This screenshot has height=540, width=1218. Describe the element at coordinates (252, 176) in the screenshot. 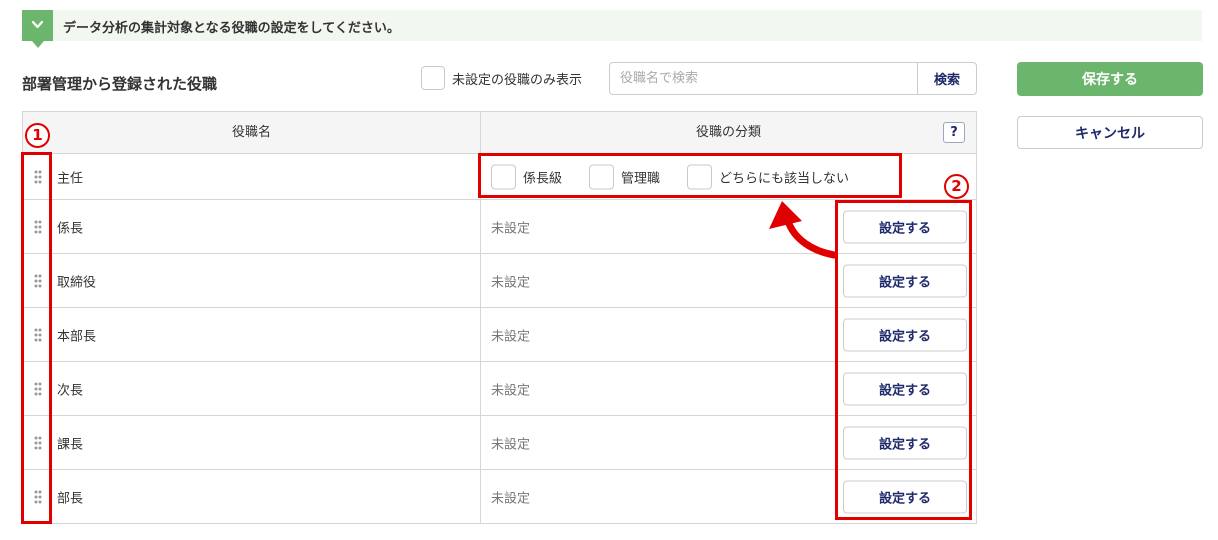

I see `role-name-cell: 主任` at that location.